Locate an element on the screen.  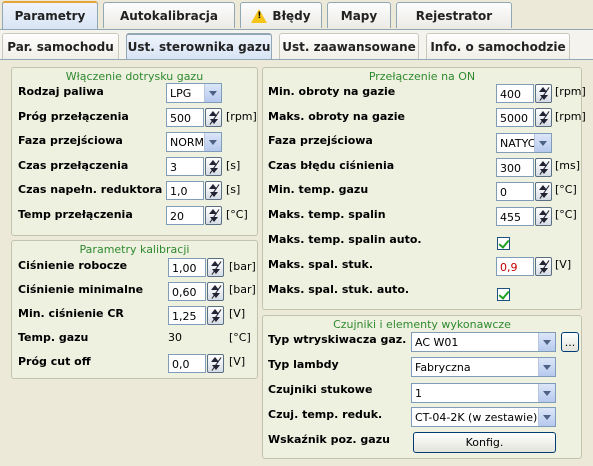
min-rpm-spin-icon is located at coordinates (543, 93).